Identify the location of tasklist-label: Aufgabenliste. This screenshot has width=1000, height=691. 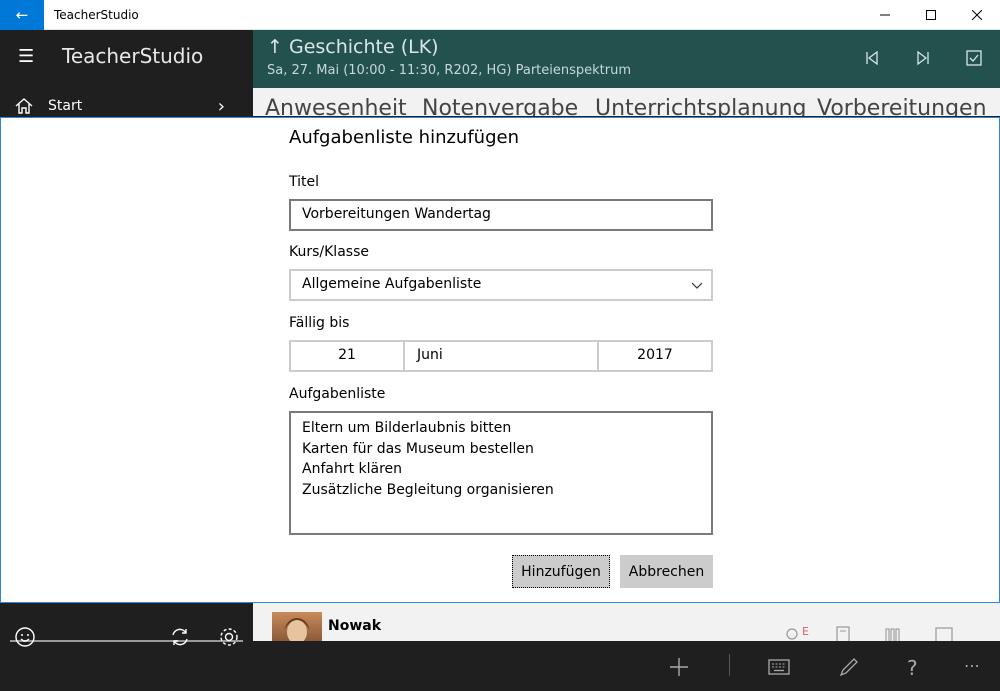
(337, 394).